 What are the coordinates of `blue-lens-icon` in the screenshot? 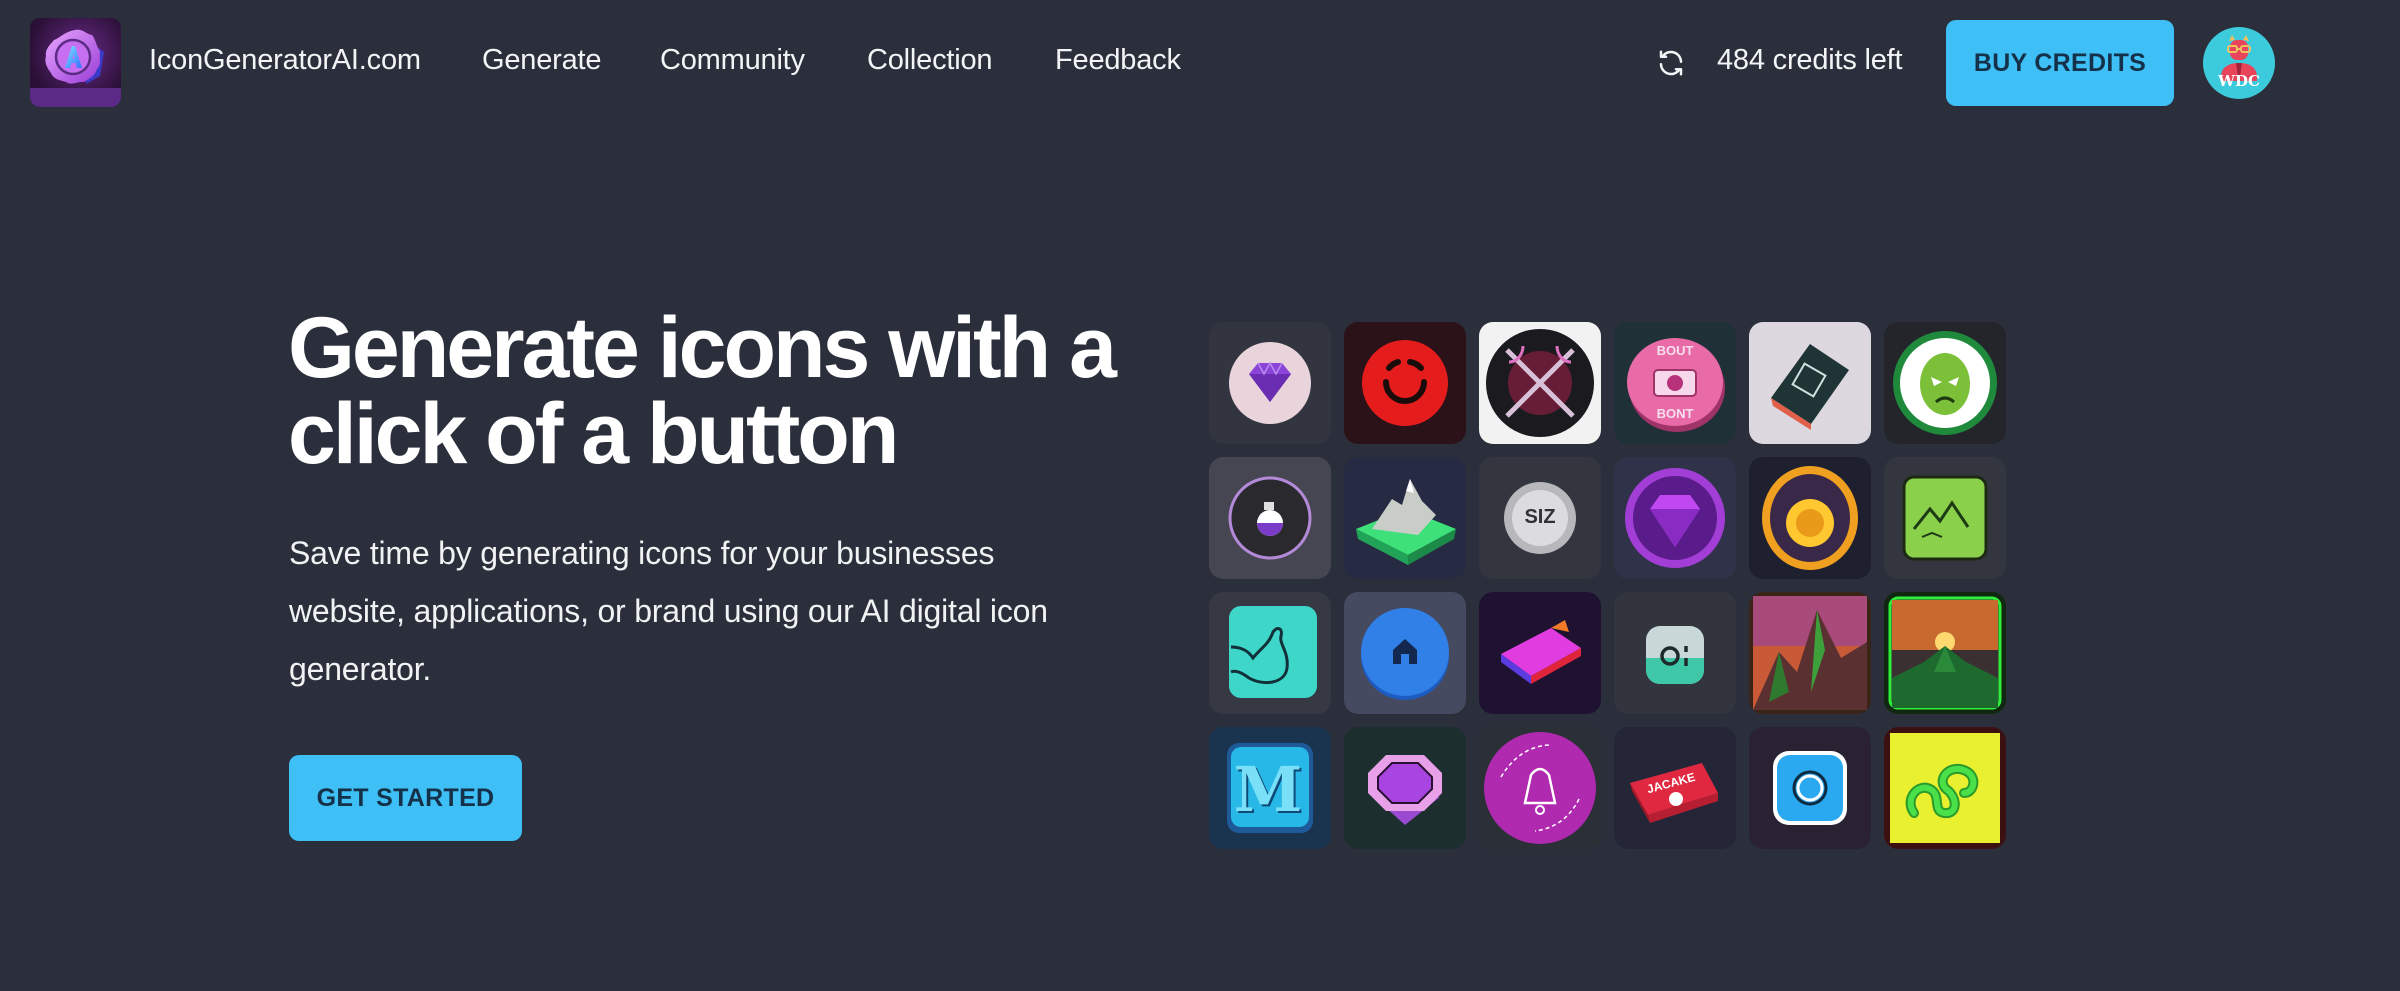 It's located at (1810, 788).